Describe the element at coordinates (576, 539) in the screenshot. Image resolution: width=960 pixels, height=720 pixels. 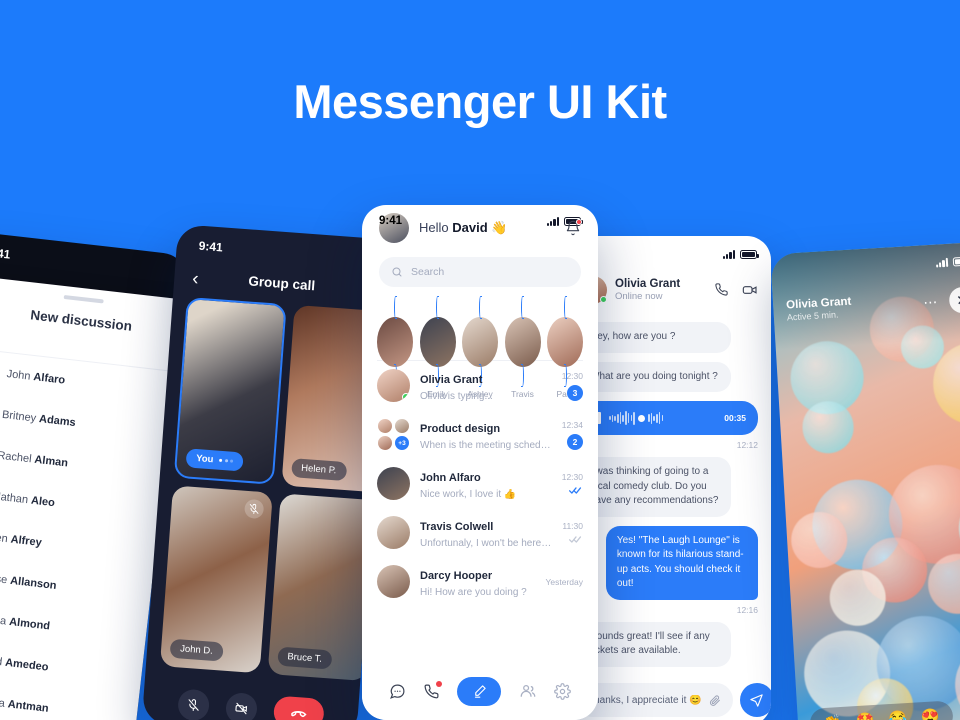
I see `delivered-receipt-icon` at that location.